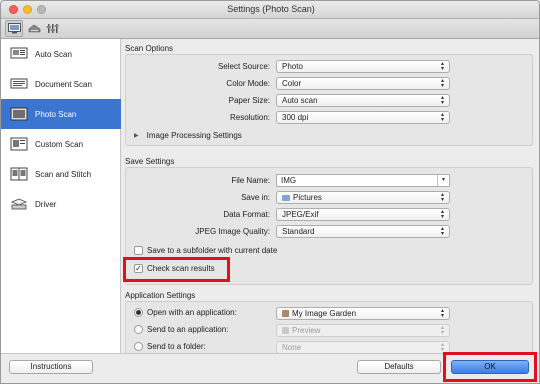 The image size is (540, 384). I want to click on auto-scan-icon, so click(19, 54).